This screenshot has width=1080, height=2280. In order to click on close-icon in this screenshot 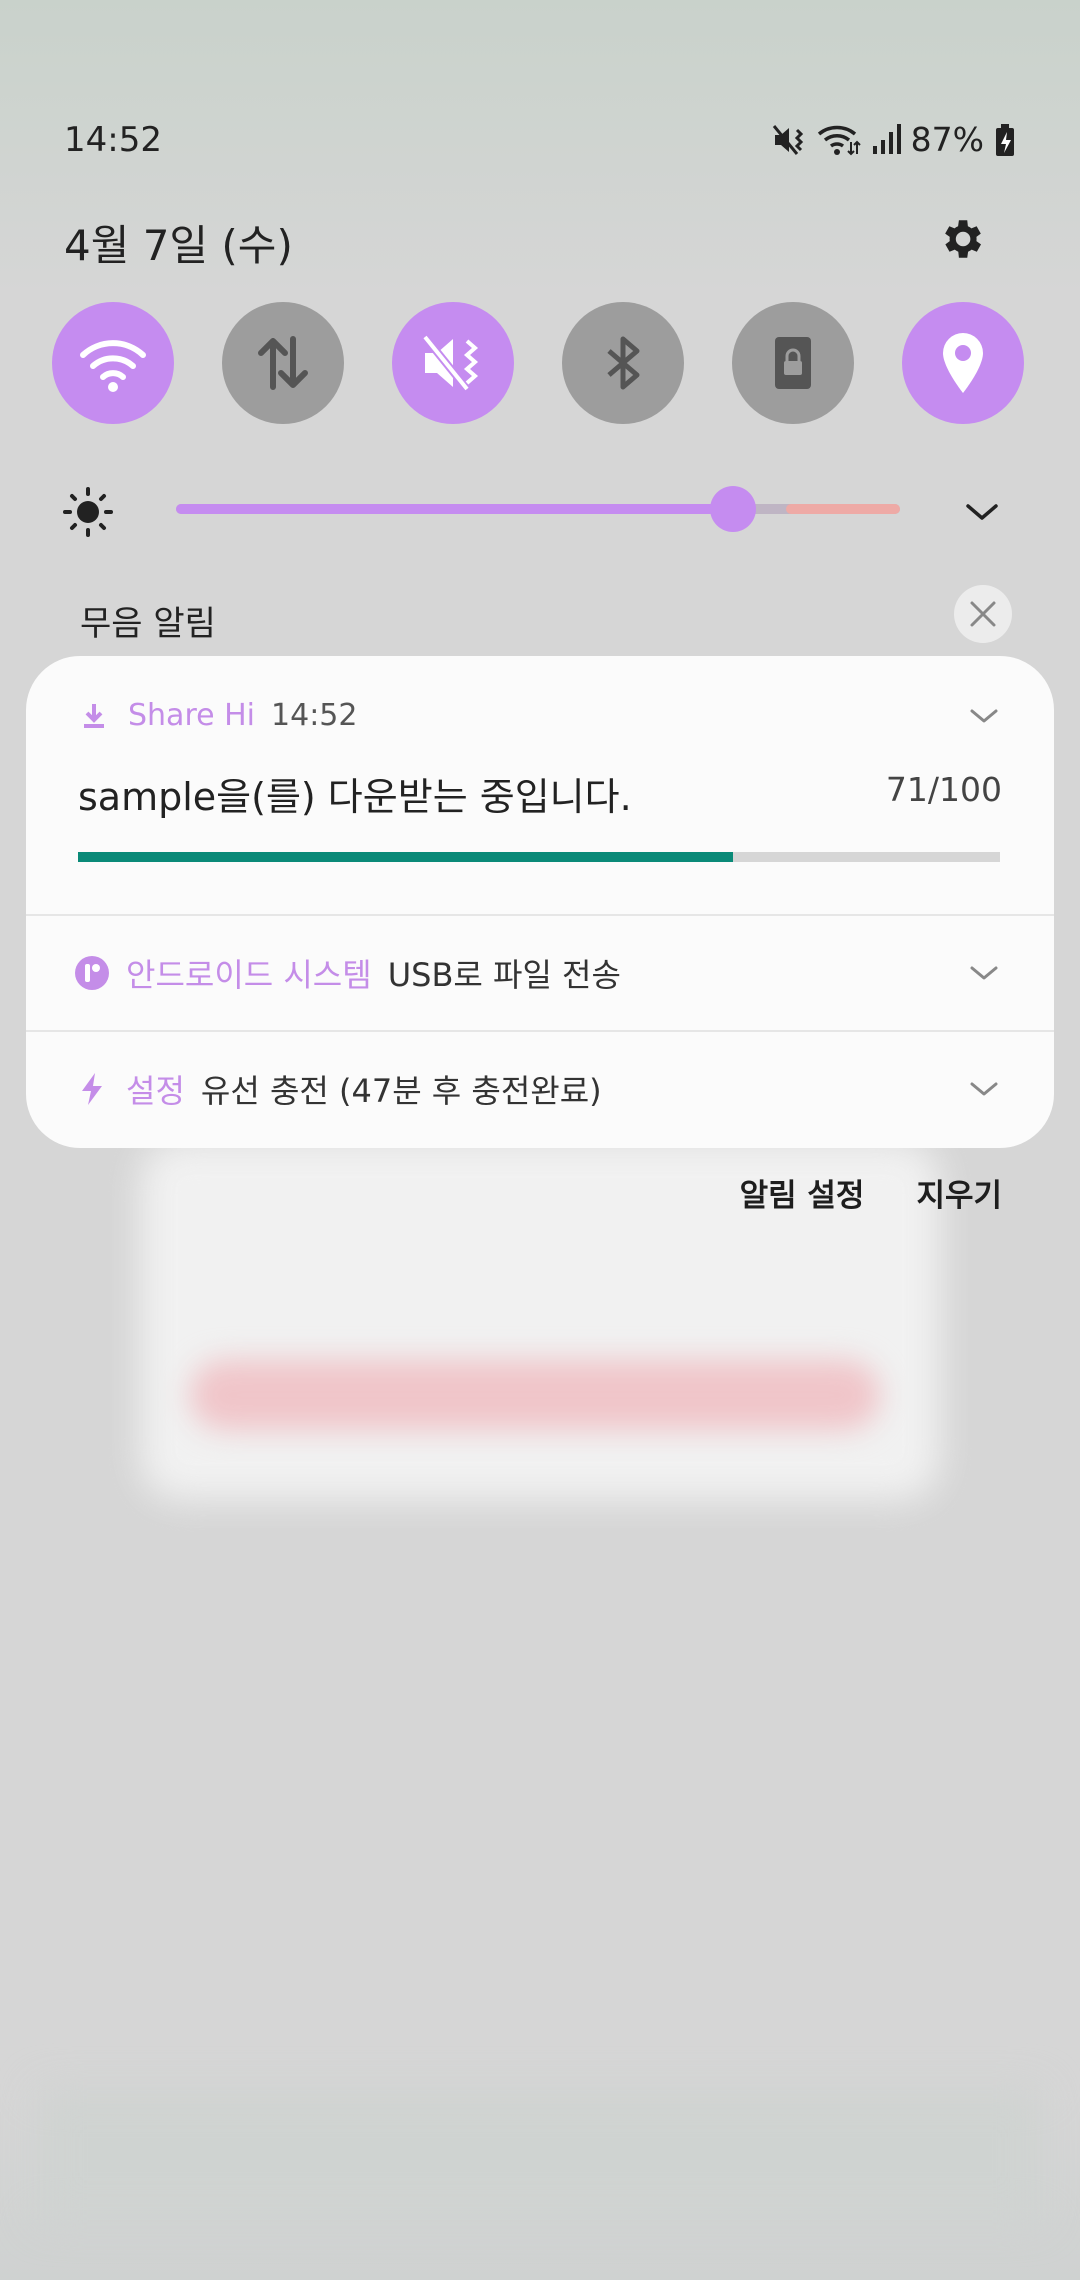, I will do `click(983, 614)`.